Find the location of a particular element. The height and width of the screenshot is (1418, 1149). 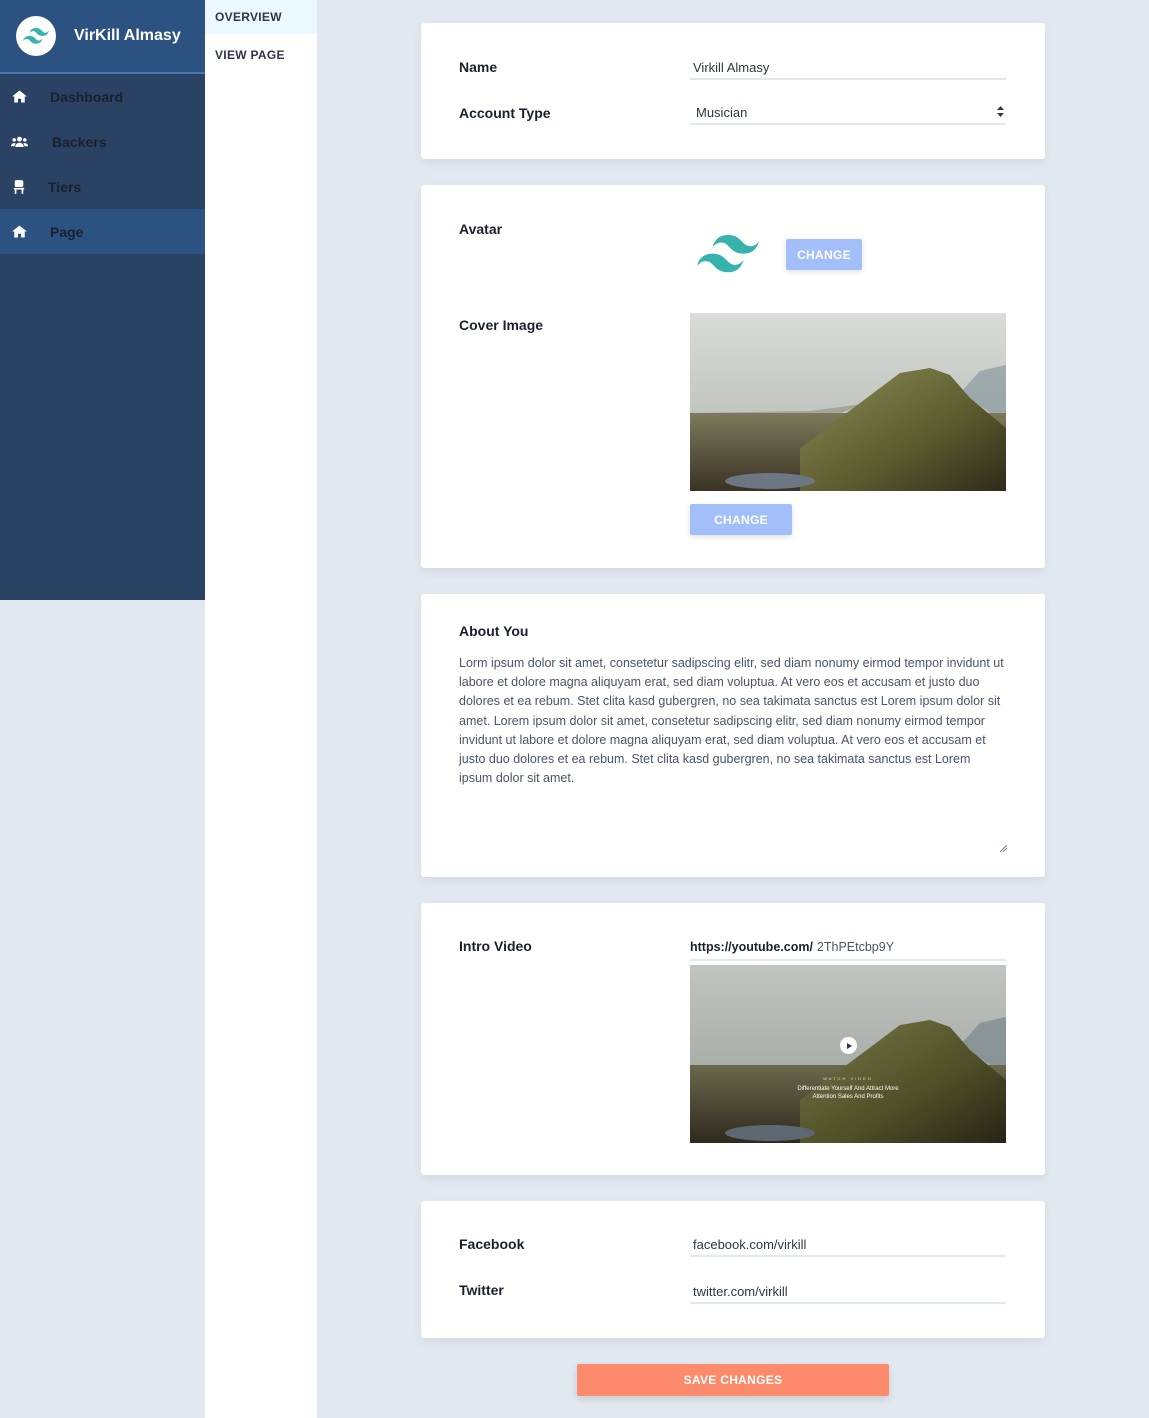

subnav-item-overview: OVERVIEW is located at coordinates (261, 17).